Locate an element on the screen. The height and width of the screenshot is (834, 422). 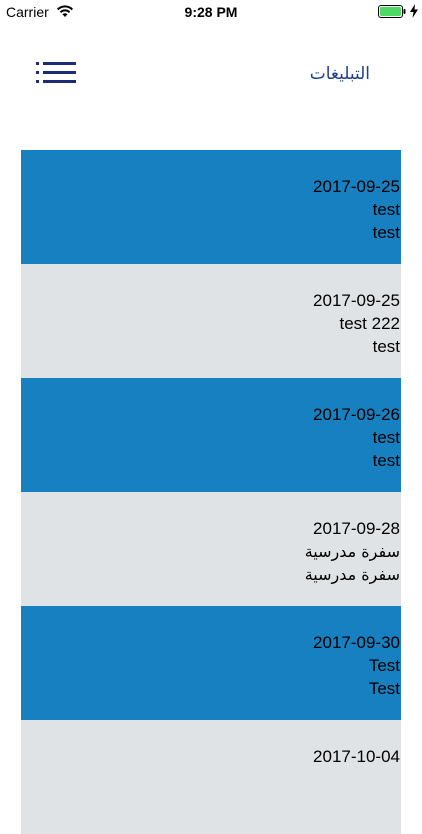
notification-date: 2017-09-30 is located at coordinates (356, 642).